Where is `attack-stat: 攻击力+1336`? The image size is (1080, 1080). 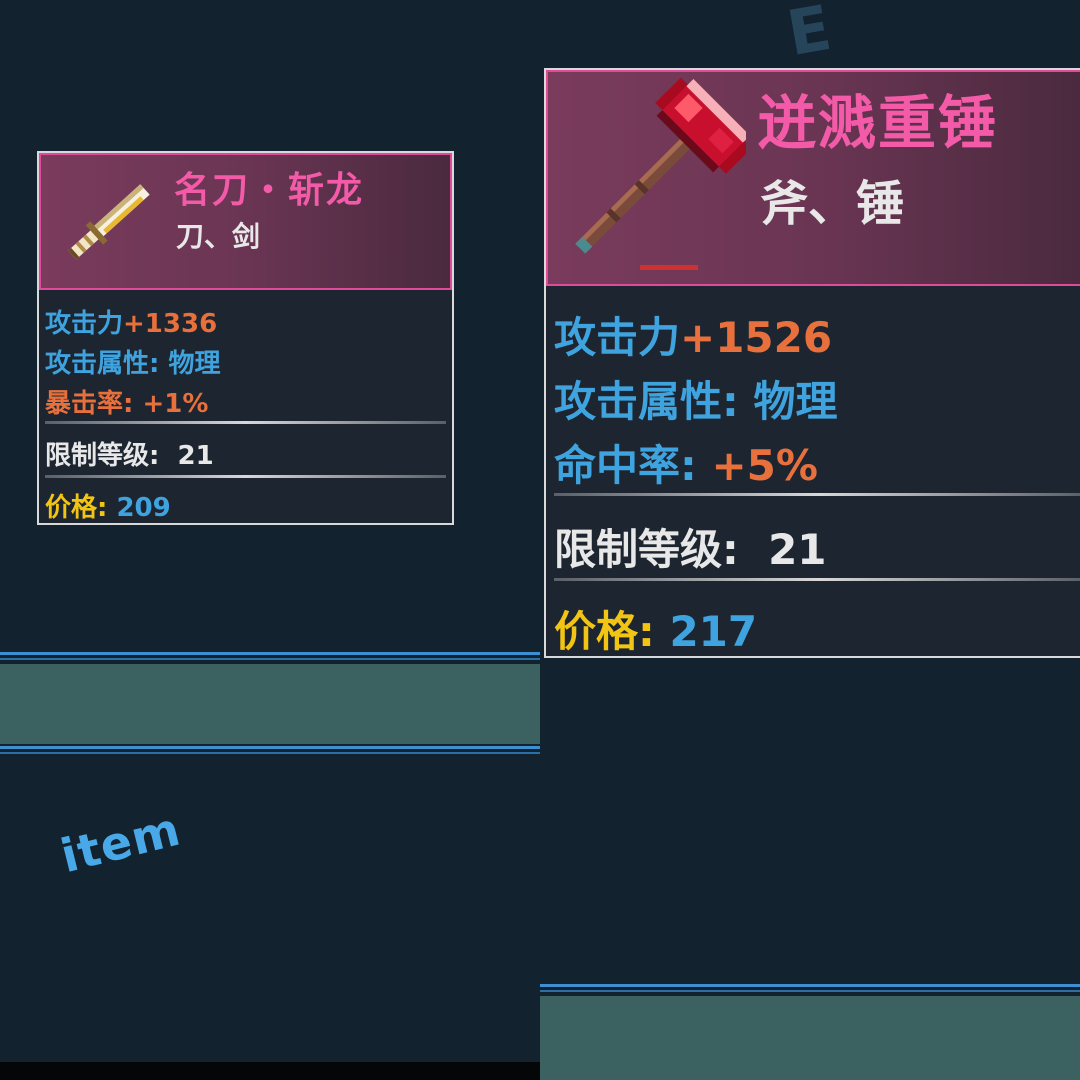 attack-stat: 攻击力+1336 is located at coordinates (131, 321).